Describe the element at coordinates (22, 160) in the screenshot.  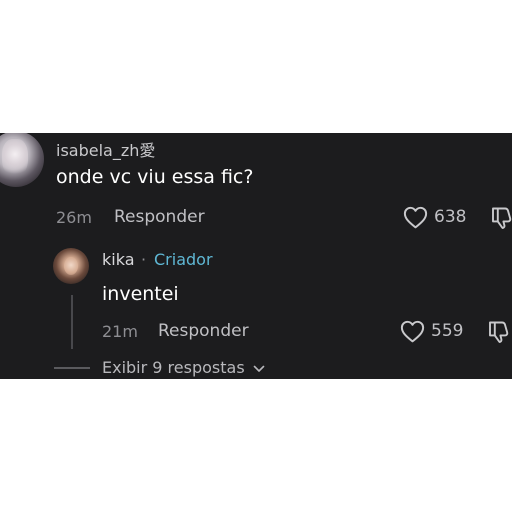
I see `avatar-isabela` at that location.